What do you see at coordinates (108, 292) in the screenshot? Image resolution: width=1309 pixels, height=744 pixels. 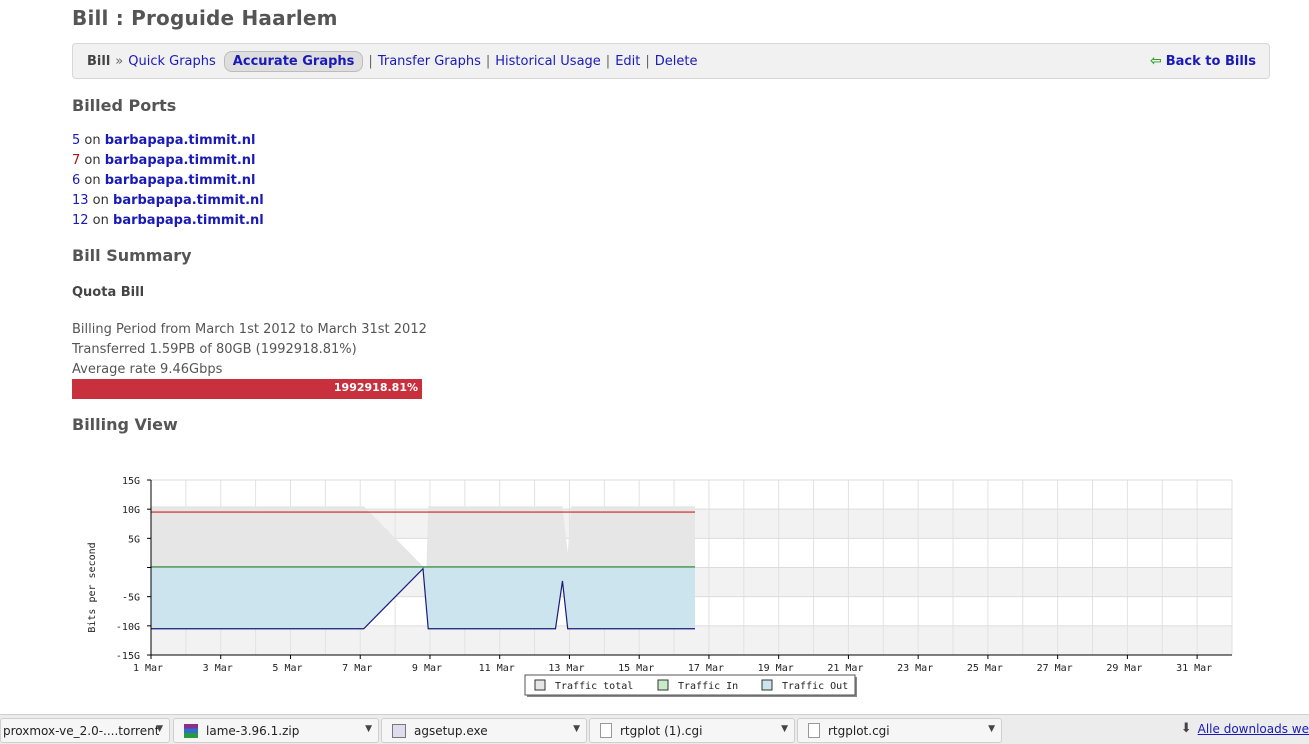 I see `quota-bill-label: Quota Bill` at bounding box center [108, 292].